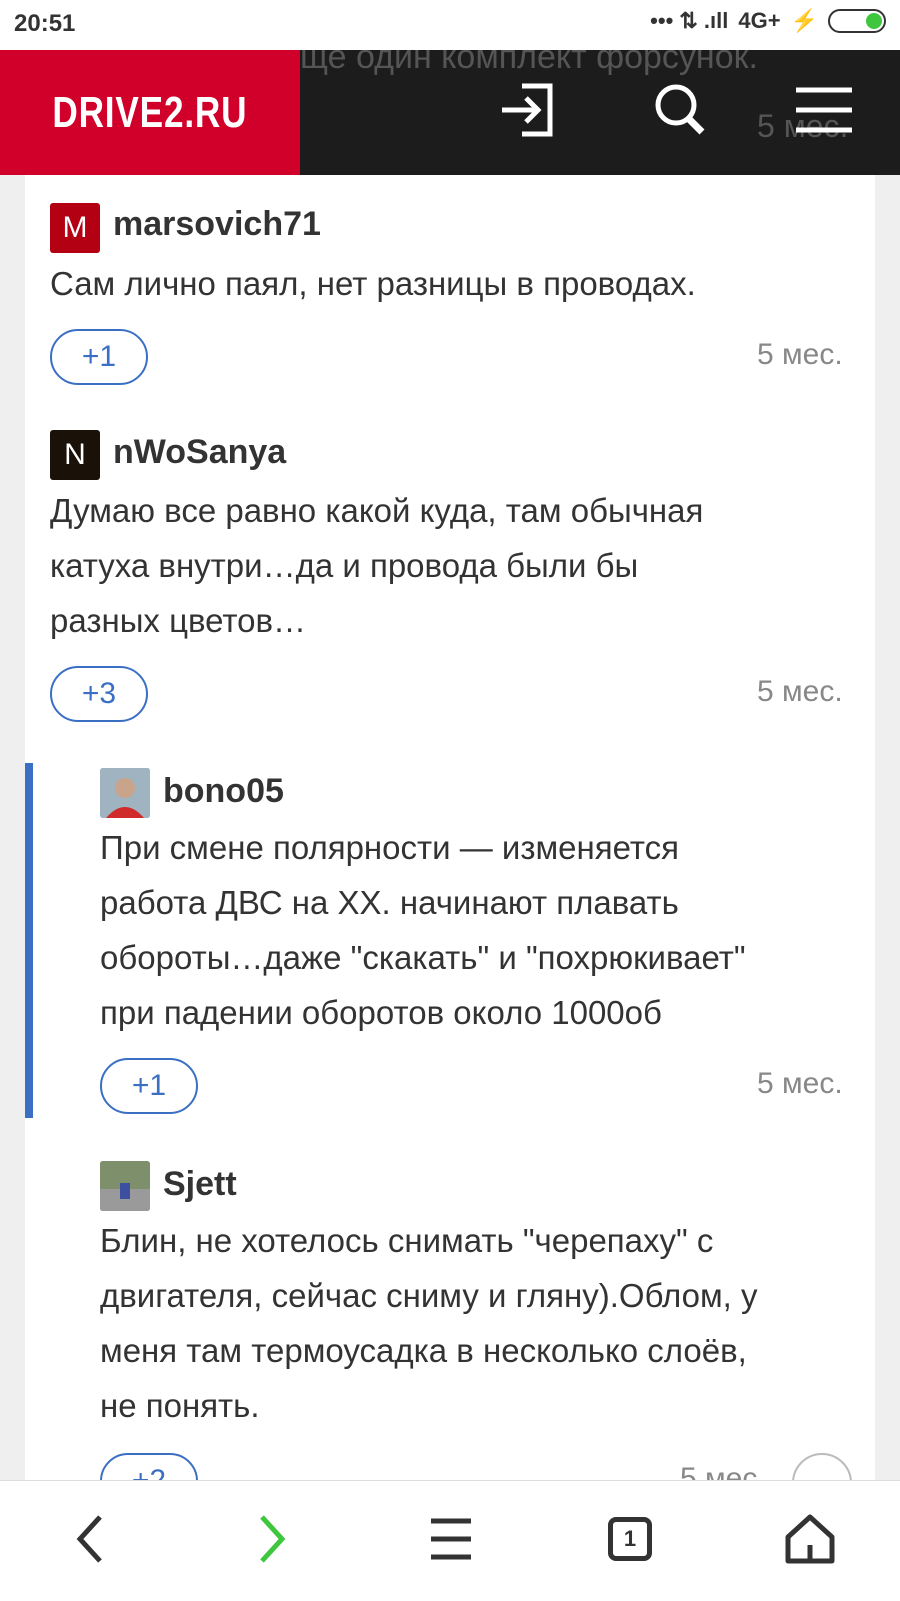 Image resolution: width=900 pixels, height=1601 pixels. I want to click on comment-text-line: Думаю все равно какой куда, там обычная, so click(377, 510).